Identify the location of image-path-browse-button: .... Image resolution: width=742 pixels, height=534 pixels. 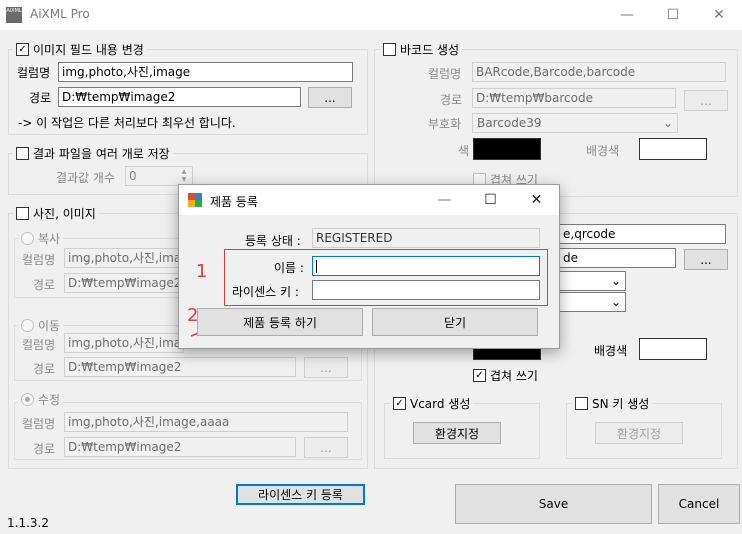
(330, 97).